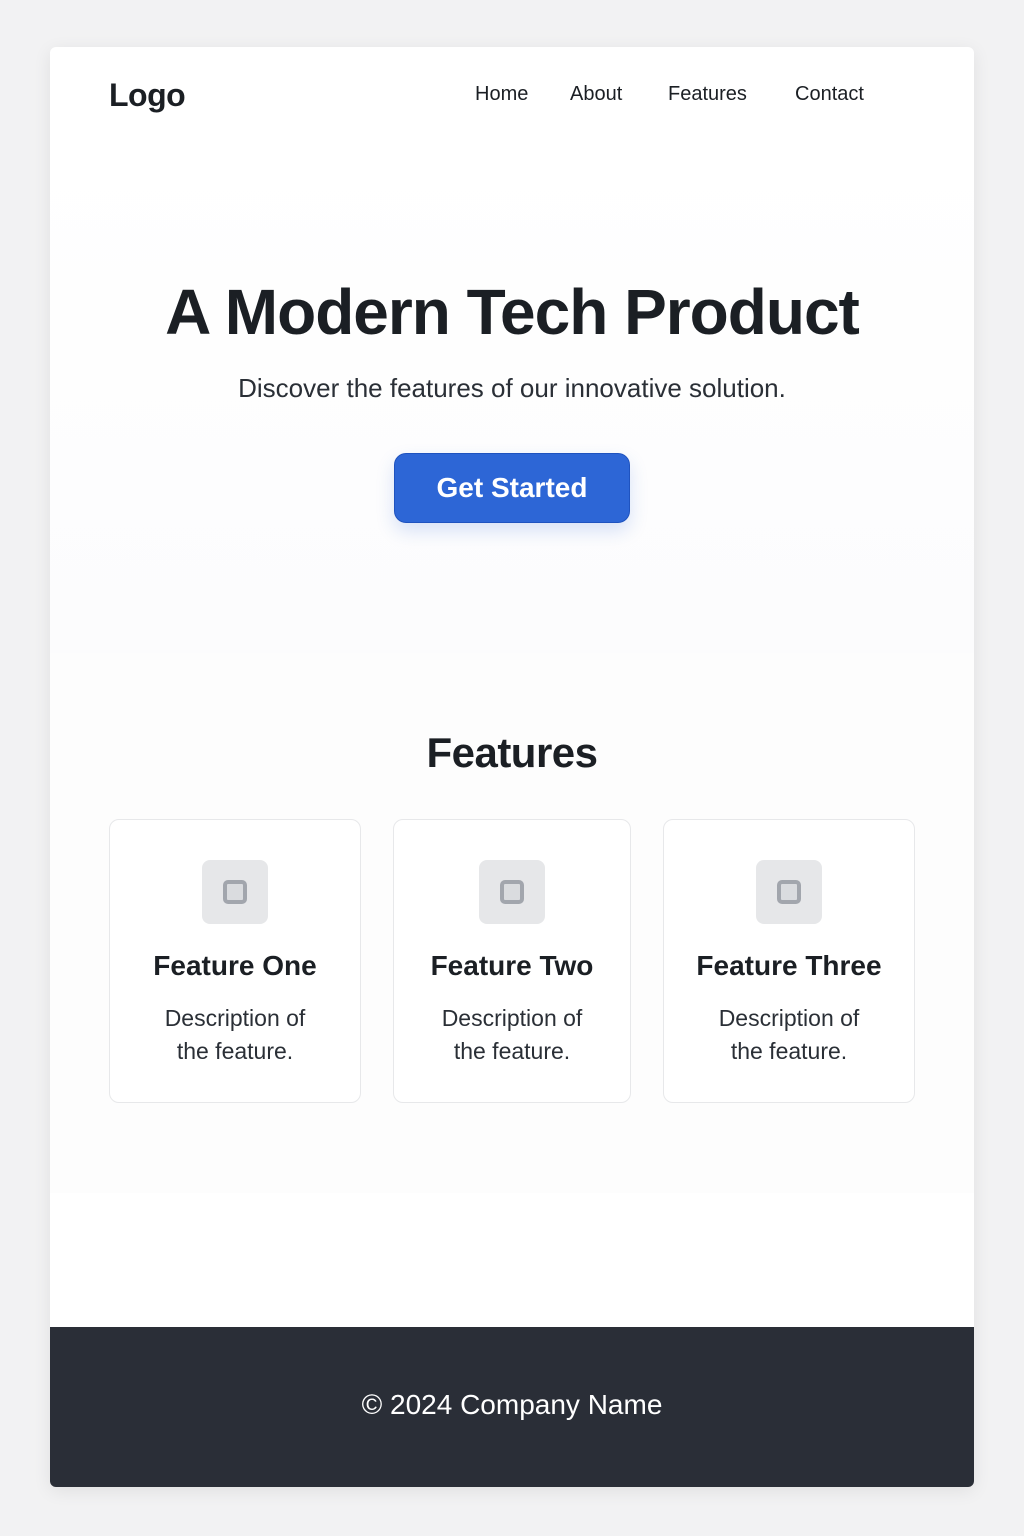  Describe the element at coordinates (512, 1260) in the screenshot. I see `spacer` at that location.